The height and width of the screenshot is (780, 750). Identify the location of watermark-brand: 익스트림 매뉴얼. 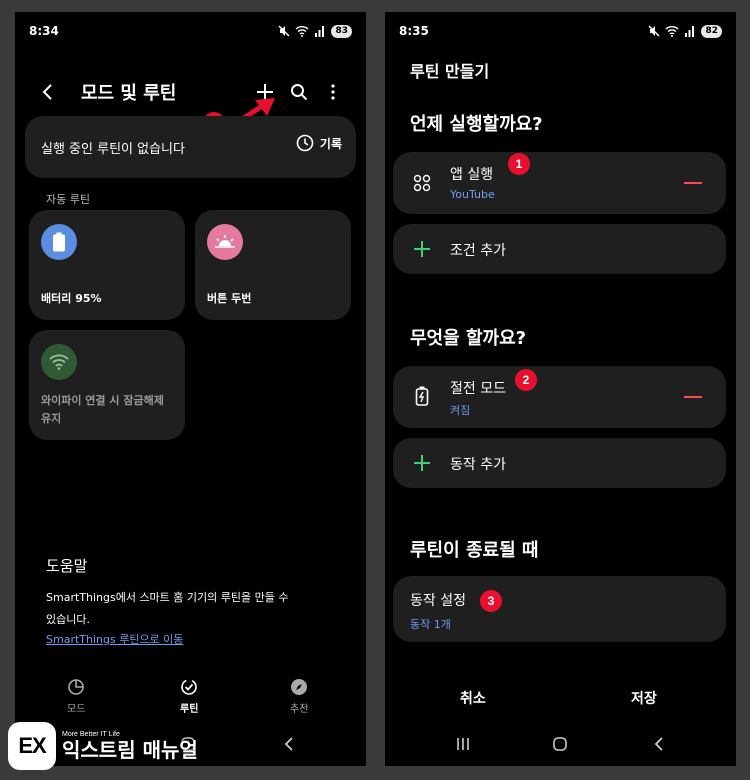
(130, 749).